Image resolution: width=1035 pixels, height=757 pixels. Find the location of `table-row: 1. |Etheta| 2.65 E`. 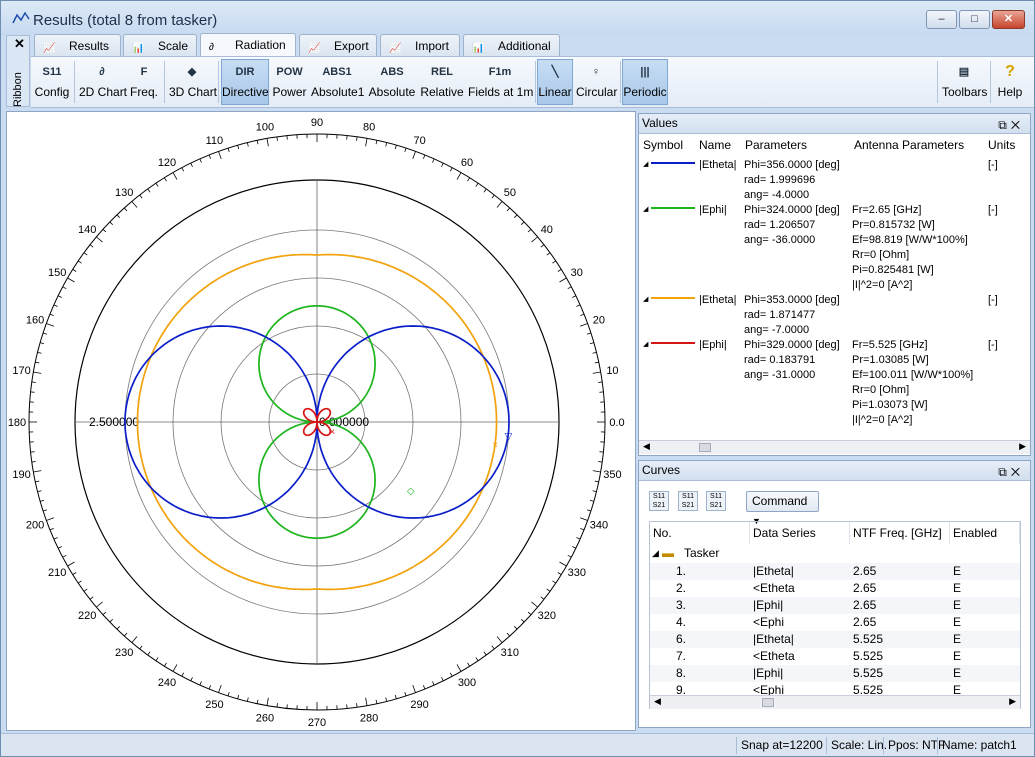

table-row: 1. |Etheta| 2.65 E is located at coordinates (835, 571).